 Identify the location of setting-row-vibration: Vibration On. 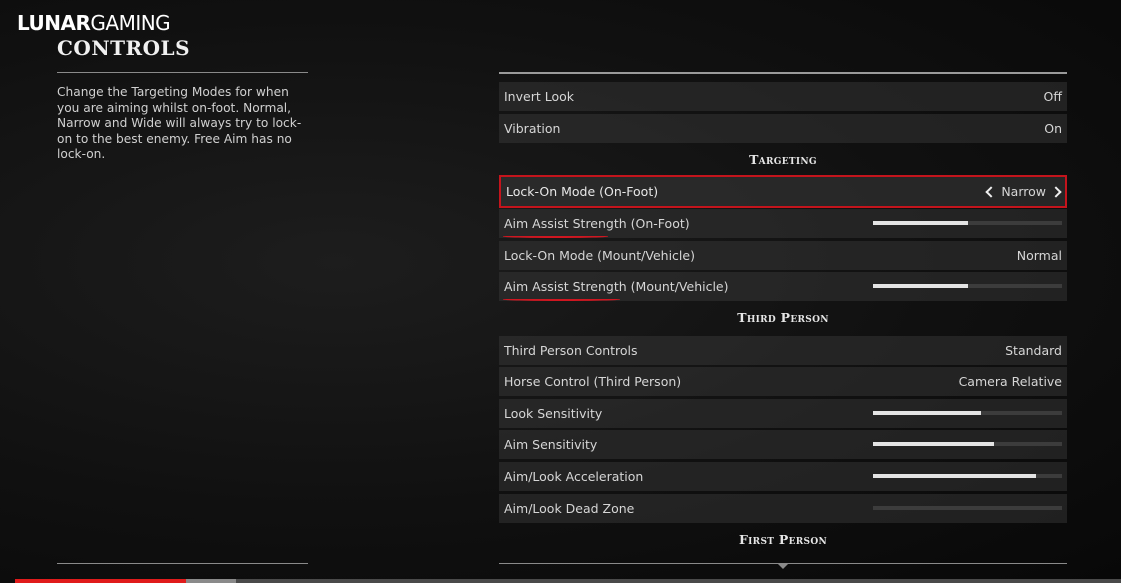
(783, 128).